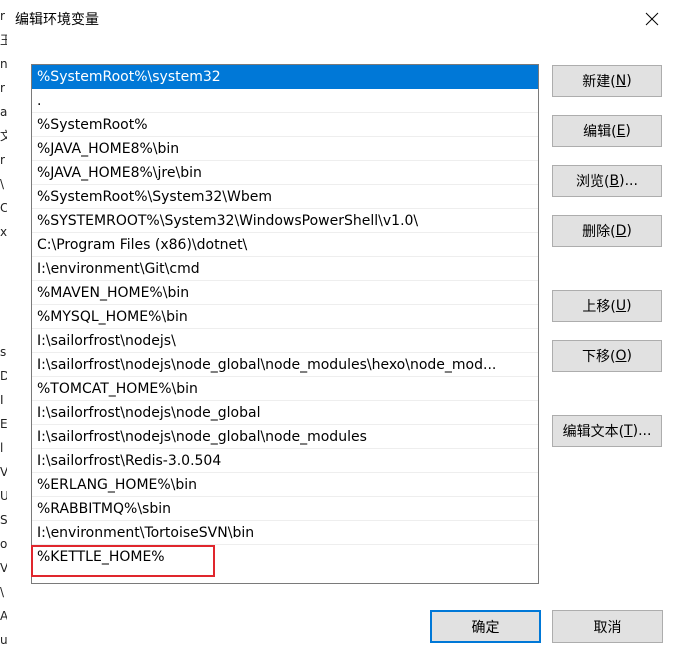 The height and width of the screenshot is (656, 675). Describe the element at coordinates (285, 461) in the screenshot. I see `list-item: I:\sailorfrost\Redis-3.0.504` at that location.